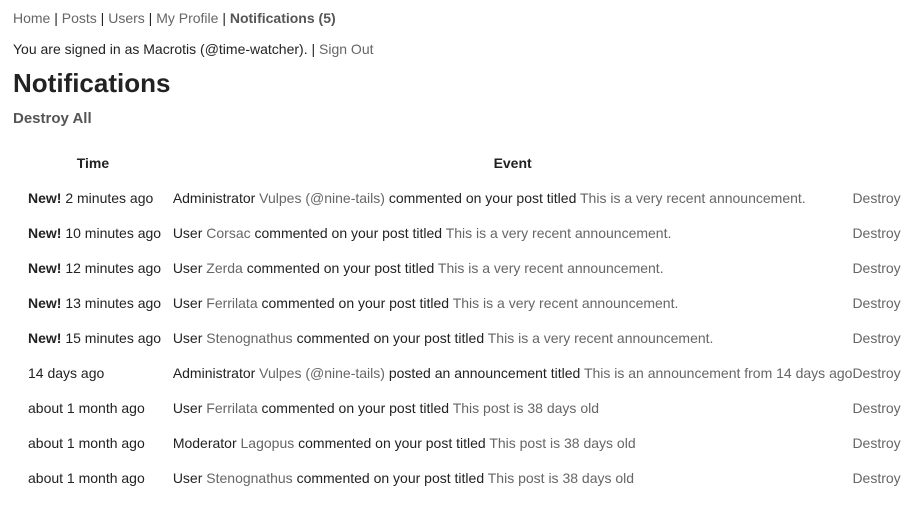 This screenshot has height=511, width=919. Describe the element at coordinates (283, 18) in the screenshot. I see `nav-notifications-link: Notifications (5)` at that location.